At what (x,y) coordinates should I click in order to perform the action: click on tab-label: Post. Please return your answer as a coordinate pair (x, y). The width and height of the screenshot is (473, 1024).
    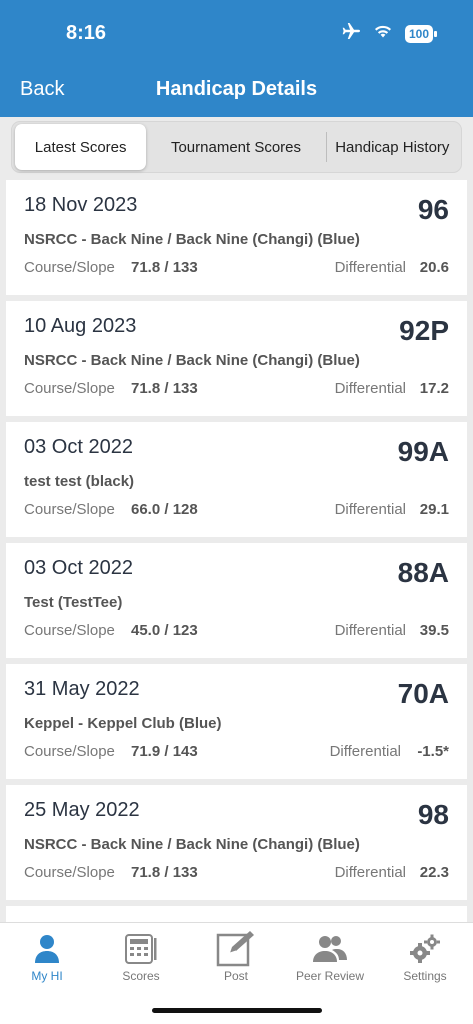
    Looking at the image, I should click on (235, 976).